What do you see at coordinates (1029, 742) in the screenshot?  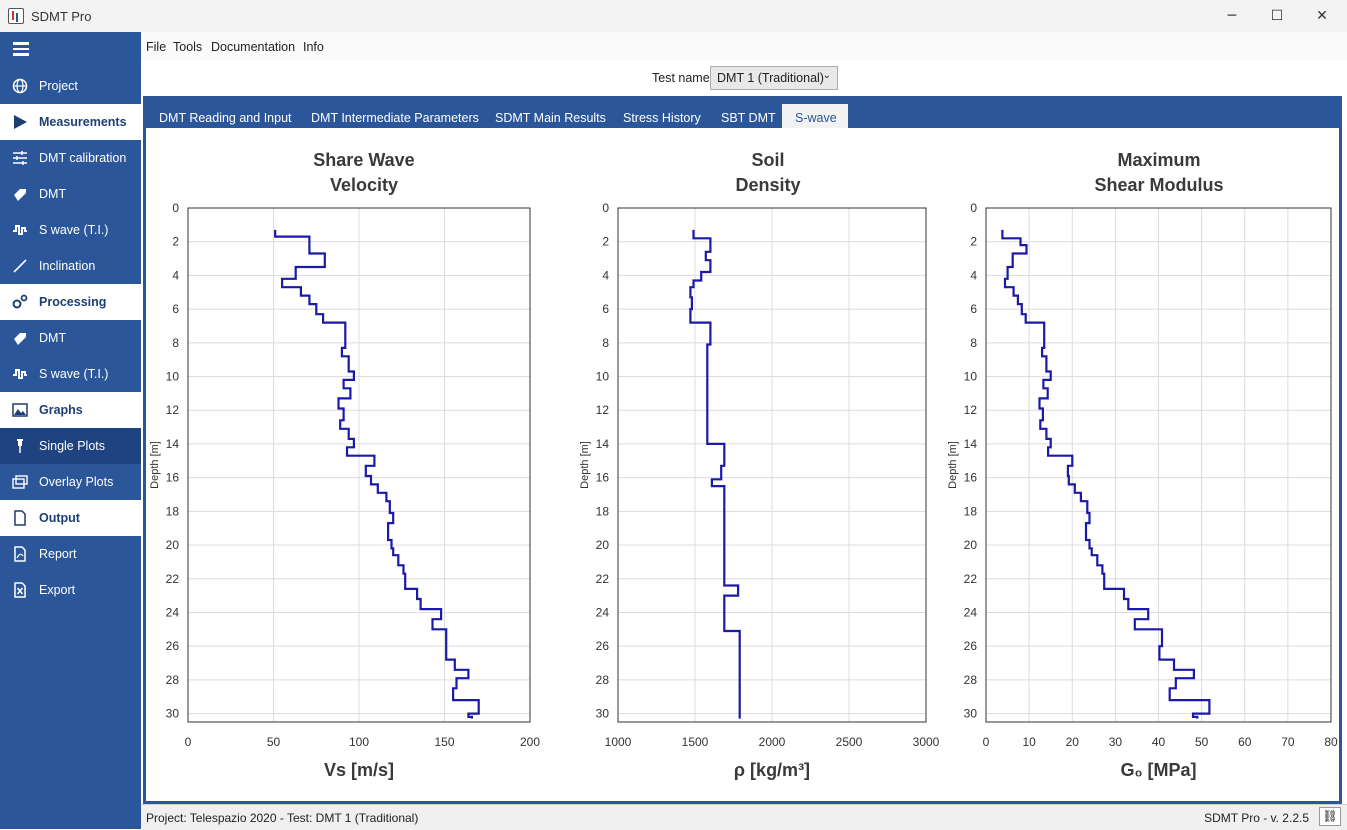 I see `x-tick-label: 10` at bounding box center [1029, 742].